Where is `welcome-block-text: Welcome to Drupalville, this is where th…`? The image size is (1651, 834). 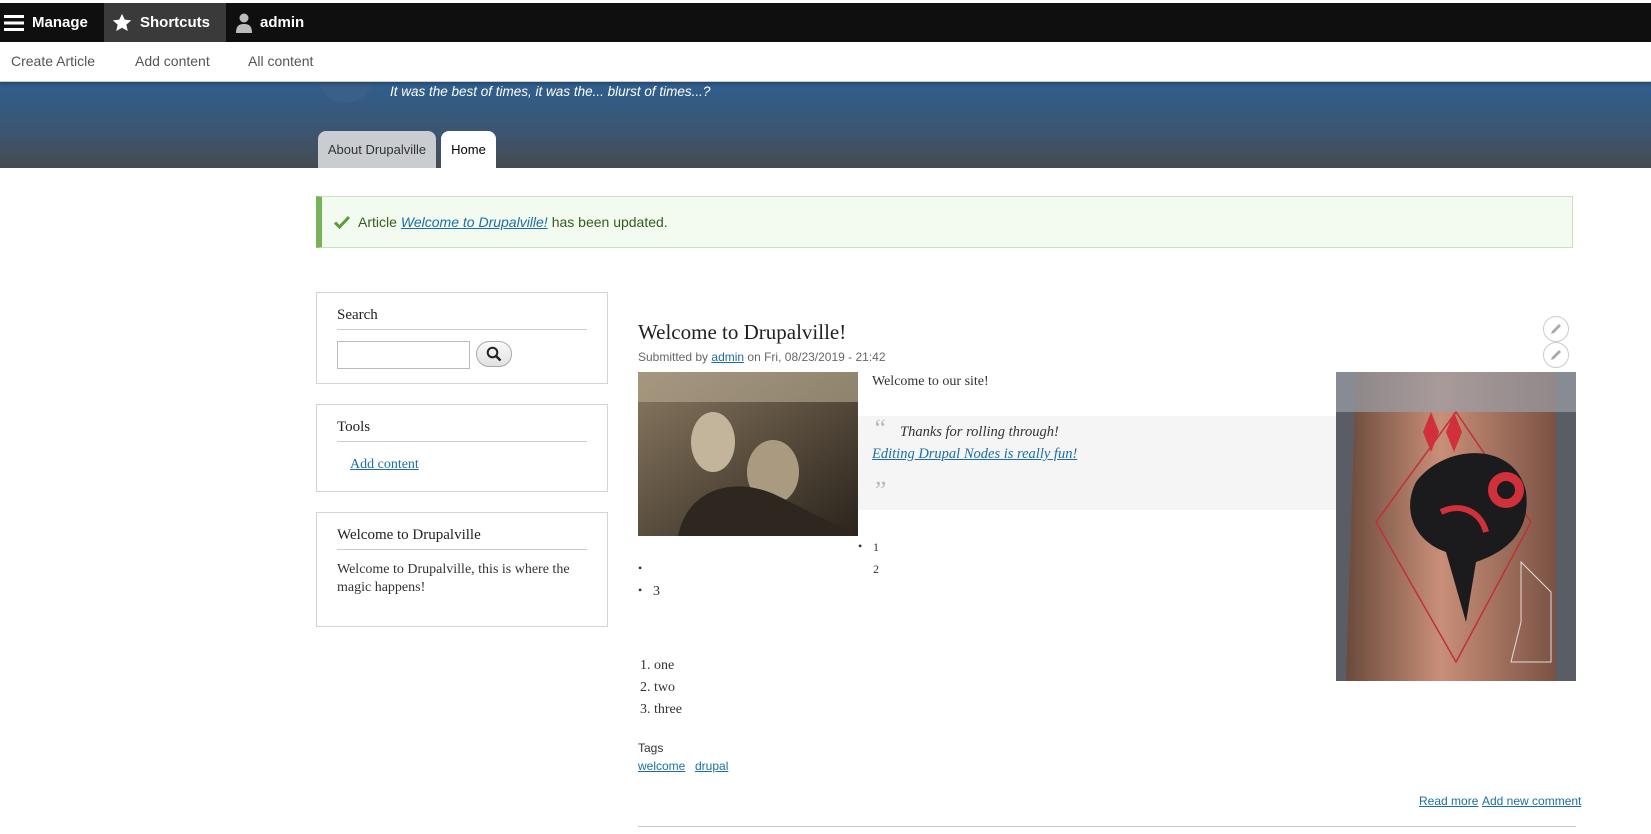 welcome-block-text: Welcome to Drupalville, this is where th… is located at coordinates (453, 578).